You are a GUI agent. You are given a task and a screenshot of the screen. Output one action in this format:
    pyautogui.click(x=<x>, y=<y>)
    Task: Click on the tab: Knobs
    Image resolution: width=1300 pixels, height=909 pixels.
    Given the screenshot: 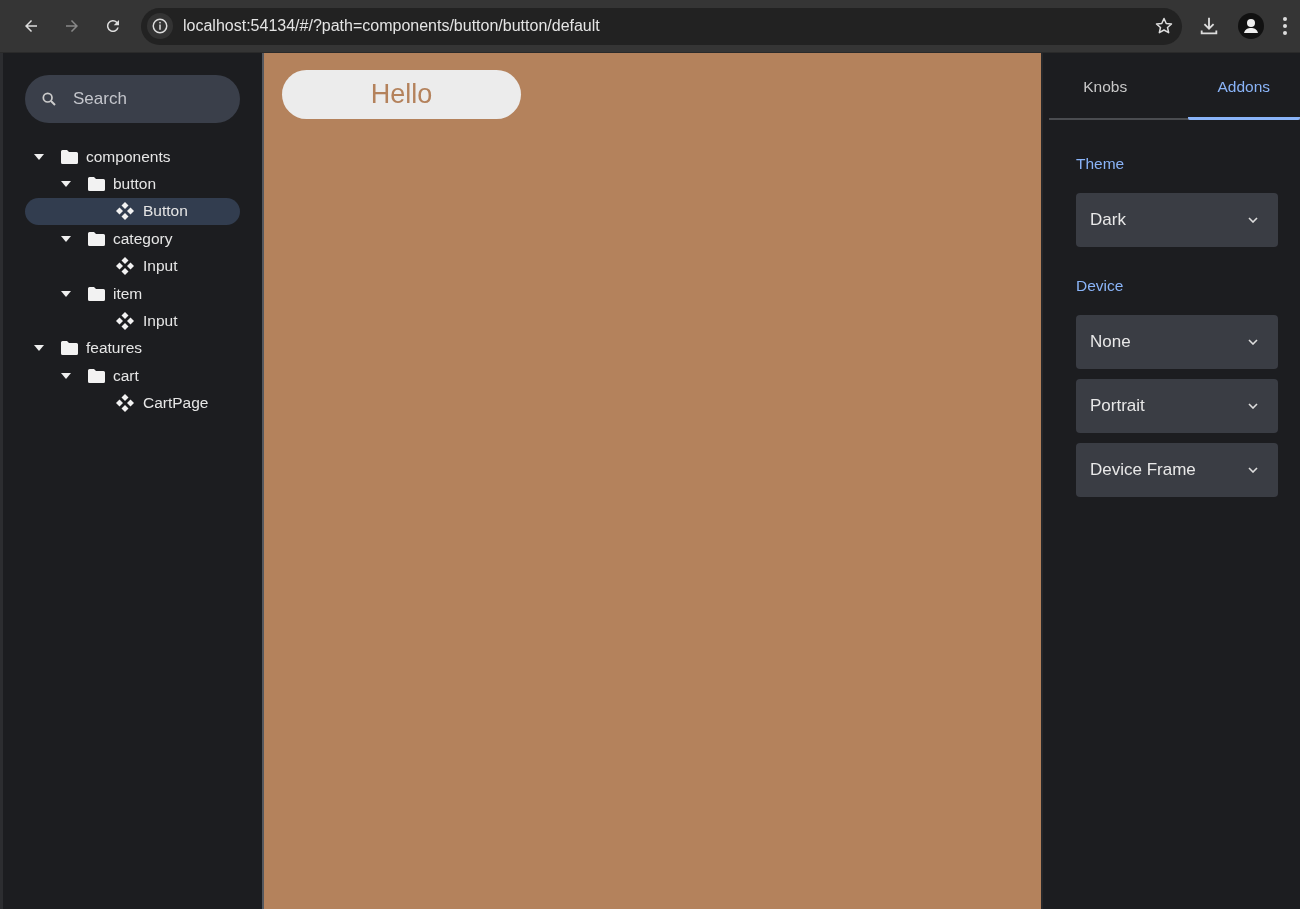 What is the action you would take?
    pyautogui.click(x=1105, y=86)
    